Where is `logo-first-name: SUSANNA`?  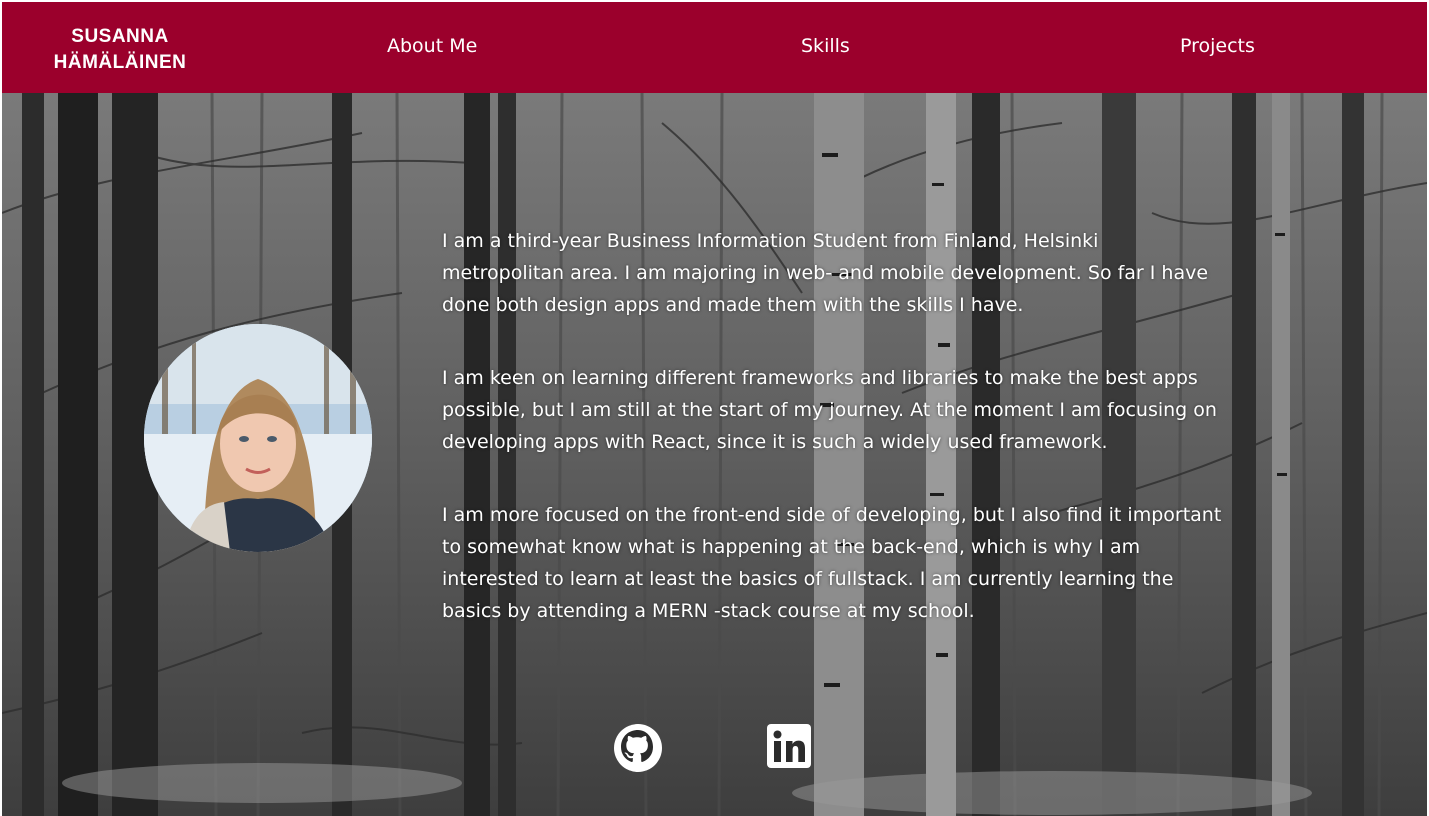
logo-first-name: SUSANNA is located at coordinates (120, 36).